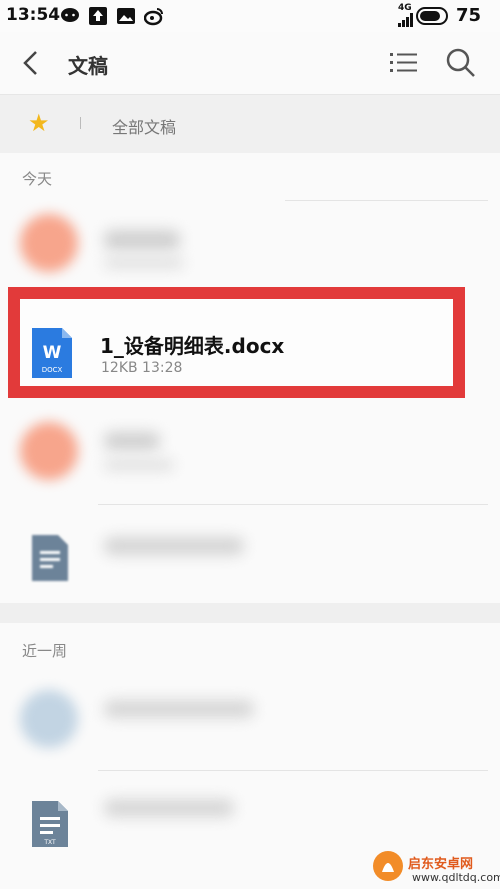 The height and width of the screenshot is (889, 500). What do you see at coordinates (80, 123) in the screenshot?
I see `breadcrumb-divider` at bounding box center [80, 123].